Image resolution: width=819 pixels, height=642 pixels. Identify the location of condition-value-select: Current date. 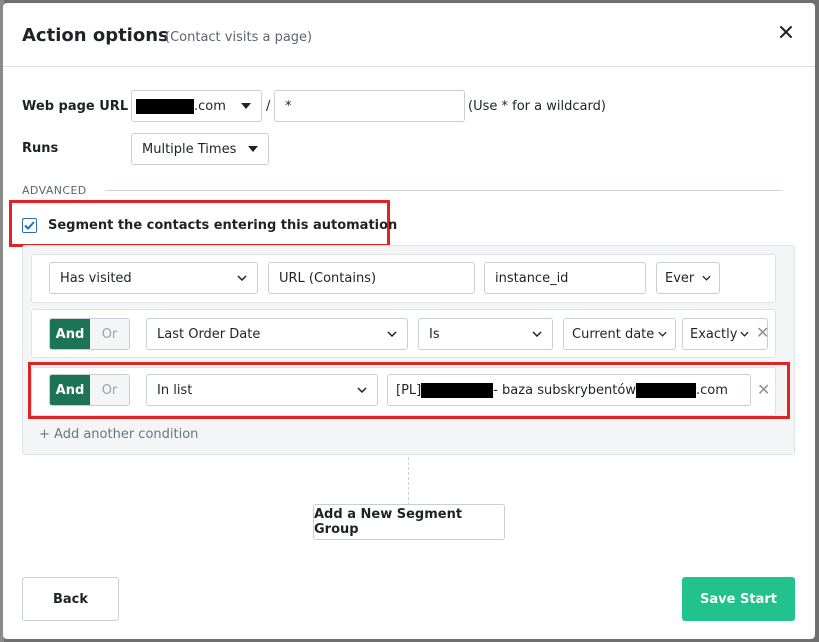
(619, 334).